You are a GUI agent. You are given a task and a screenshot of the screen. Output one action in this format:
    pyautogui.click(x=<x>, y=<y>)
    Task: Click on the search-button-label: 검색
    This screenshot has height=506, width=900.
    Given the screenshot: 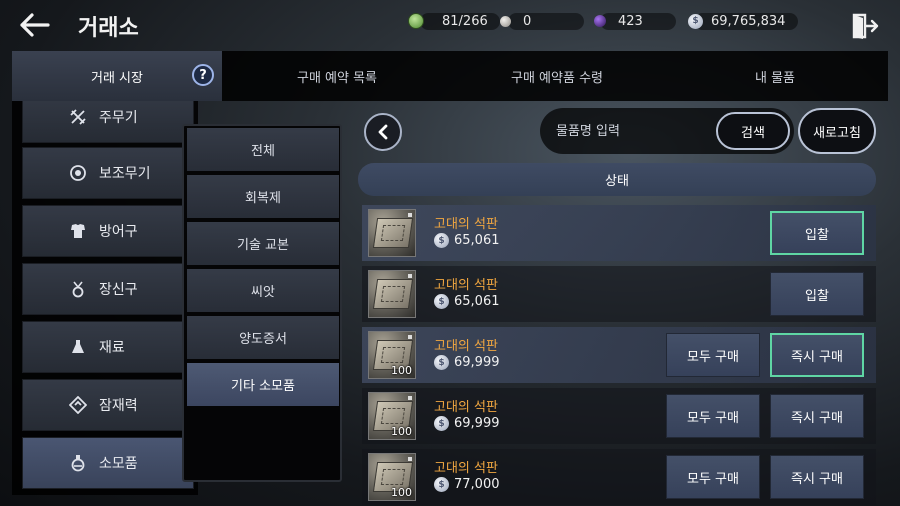 What is the action you would take?
    pyautogui.click(x=753, y=133)
    